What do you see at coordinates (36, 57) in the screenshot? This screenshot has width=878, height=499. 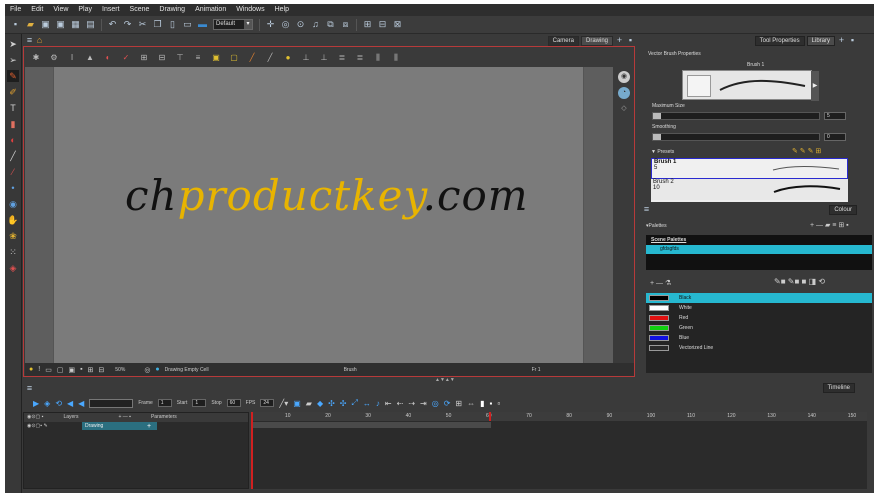 I see `brush-preset-icon: ✱` at bounding box center [36, 57].